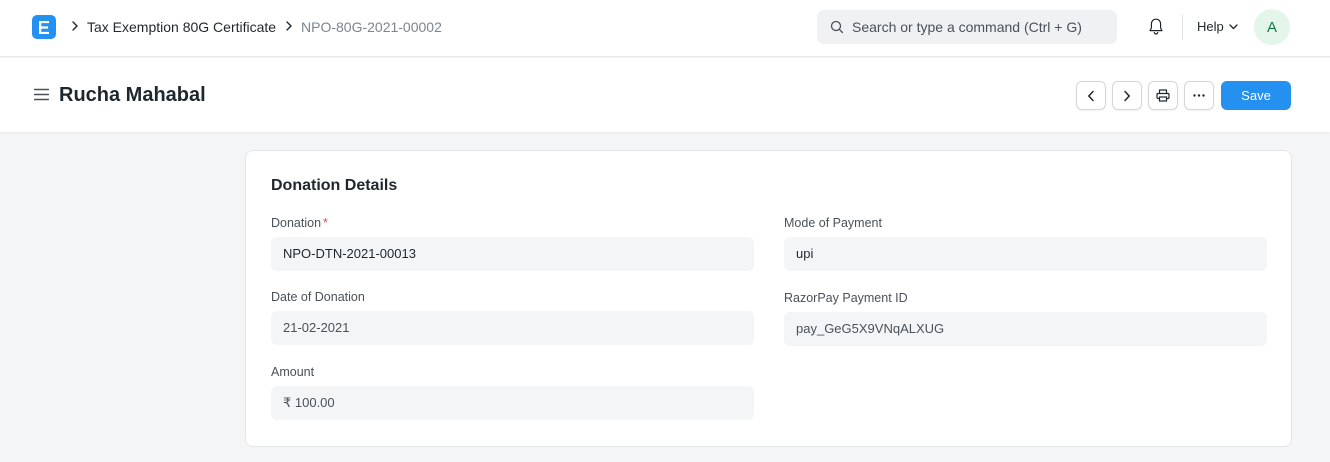  What do you see at coordinates (512, 328) in the screenshot?
I see `date-of-donation-field: 21-02-2021` at bounding box center [512, 328].